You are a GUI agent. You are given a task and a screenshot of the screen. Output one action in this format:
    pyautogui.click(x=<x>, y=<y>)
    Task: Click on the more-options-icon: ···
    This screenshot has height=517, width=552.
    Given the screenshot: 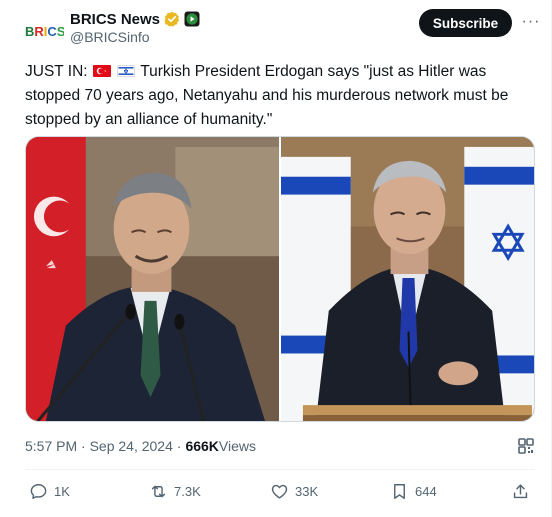 What is the action you would take?
    pyautogui.click(x=531, y=22)
    